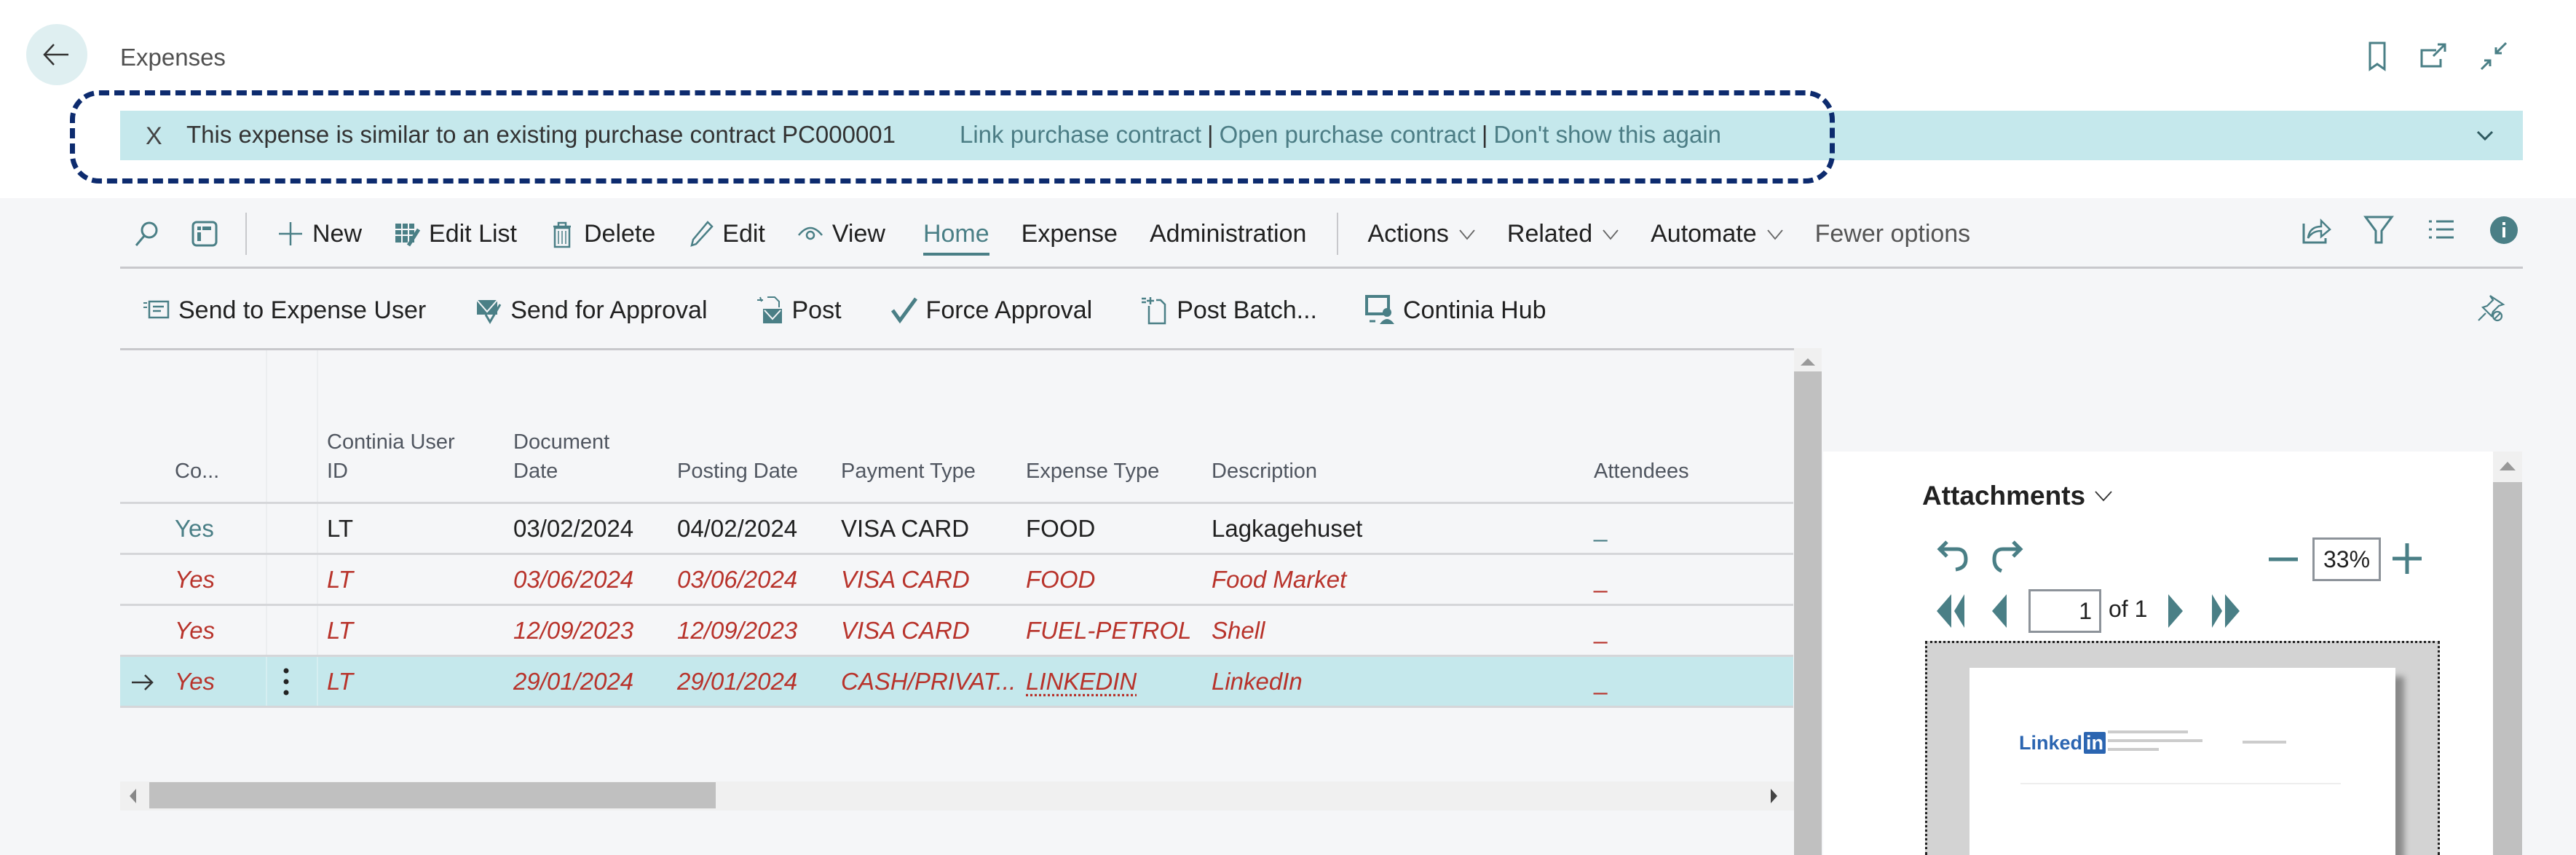 Image resolution: width=2576 pixels, height=855 pixels. I want to click on continia-hub-label: Continia Hub, so click(1474, 310).